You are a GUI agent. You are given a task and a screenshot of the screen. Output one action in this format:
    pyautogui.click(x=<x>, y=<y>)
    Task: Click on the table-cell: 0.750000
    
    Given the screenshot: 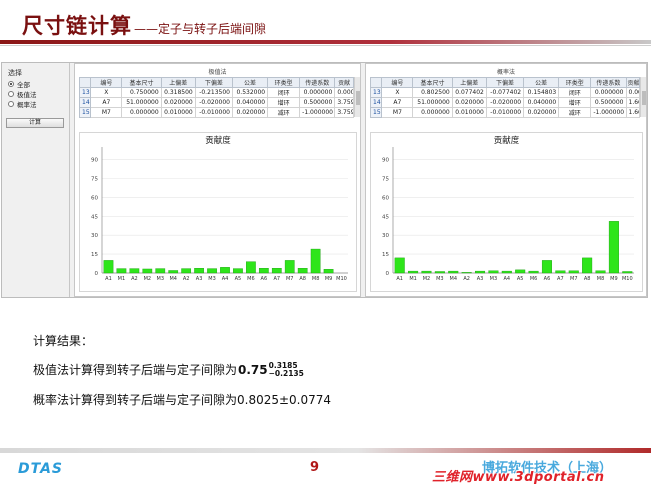 What is the action you would take?
    pyautogui.click(x=141, y=92)
    